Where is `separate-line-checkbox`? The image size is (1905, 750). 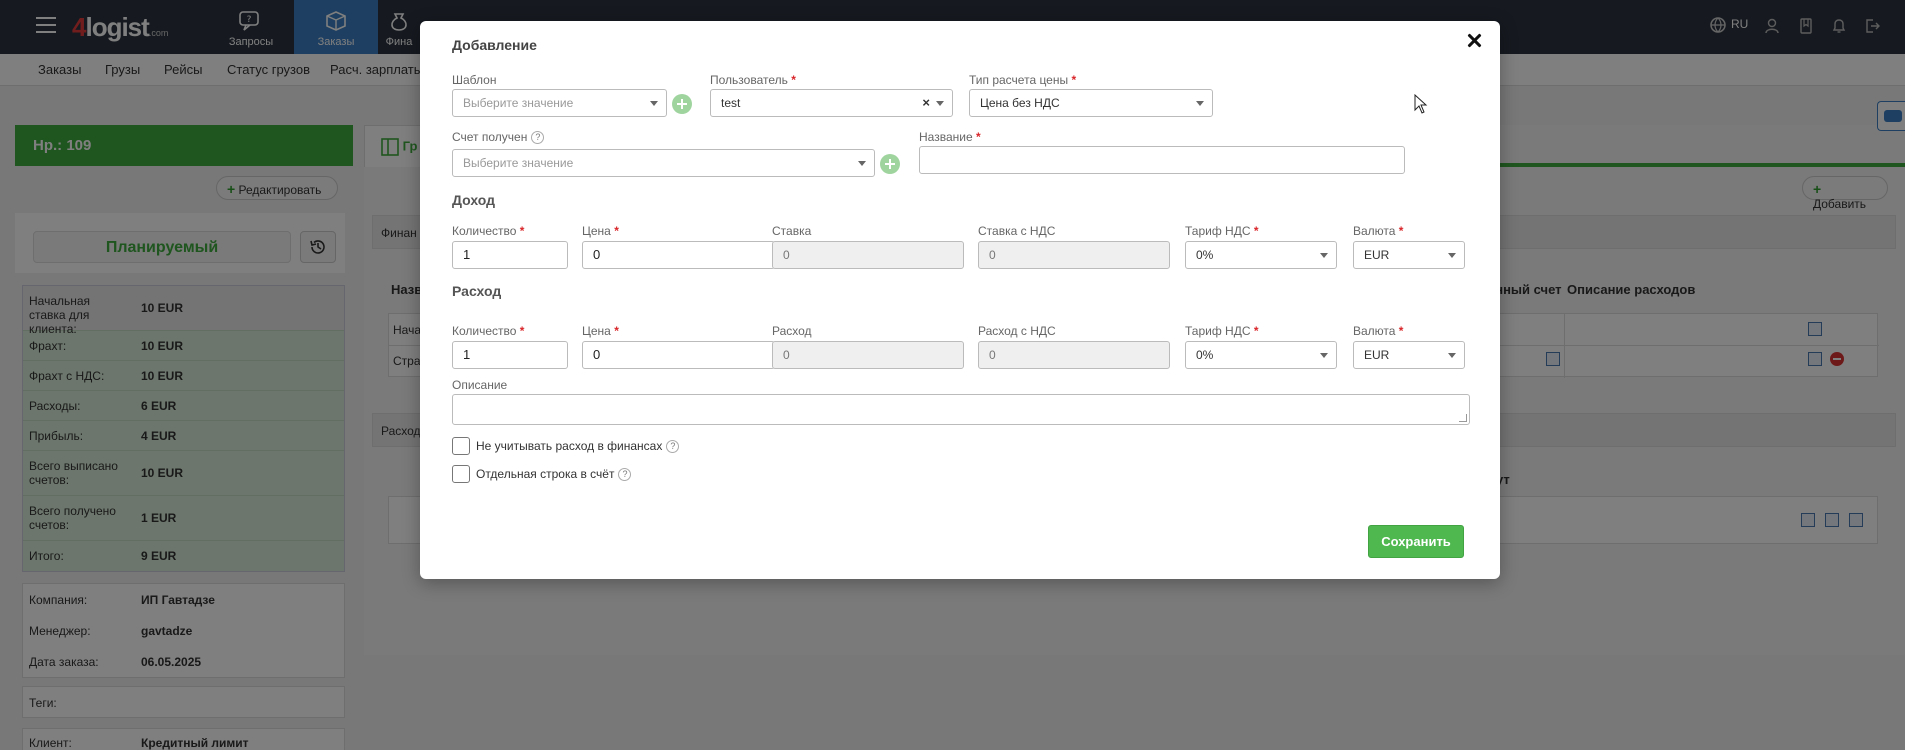
separate-line-checkbox is located at coordinates (461, 474).